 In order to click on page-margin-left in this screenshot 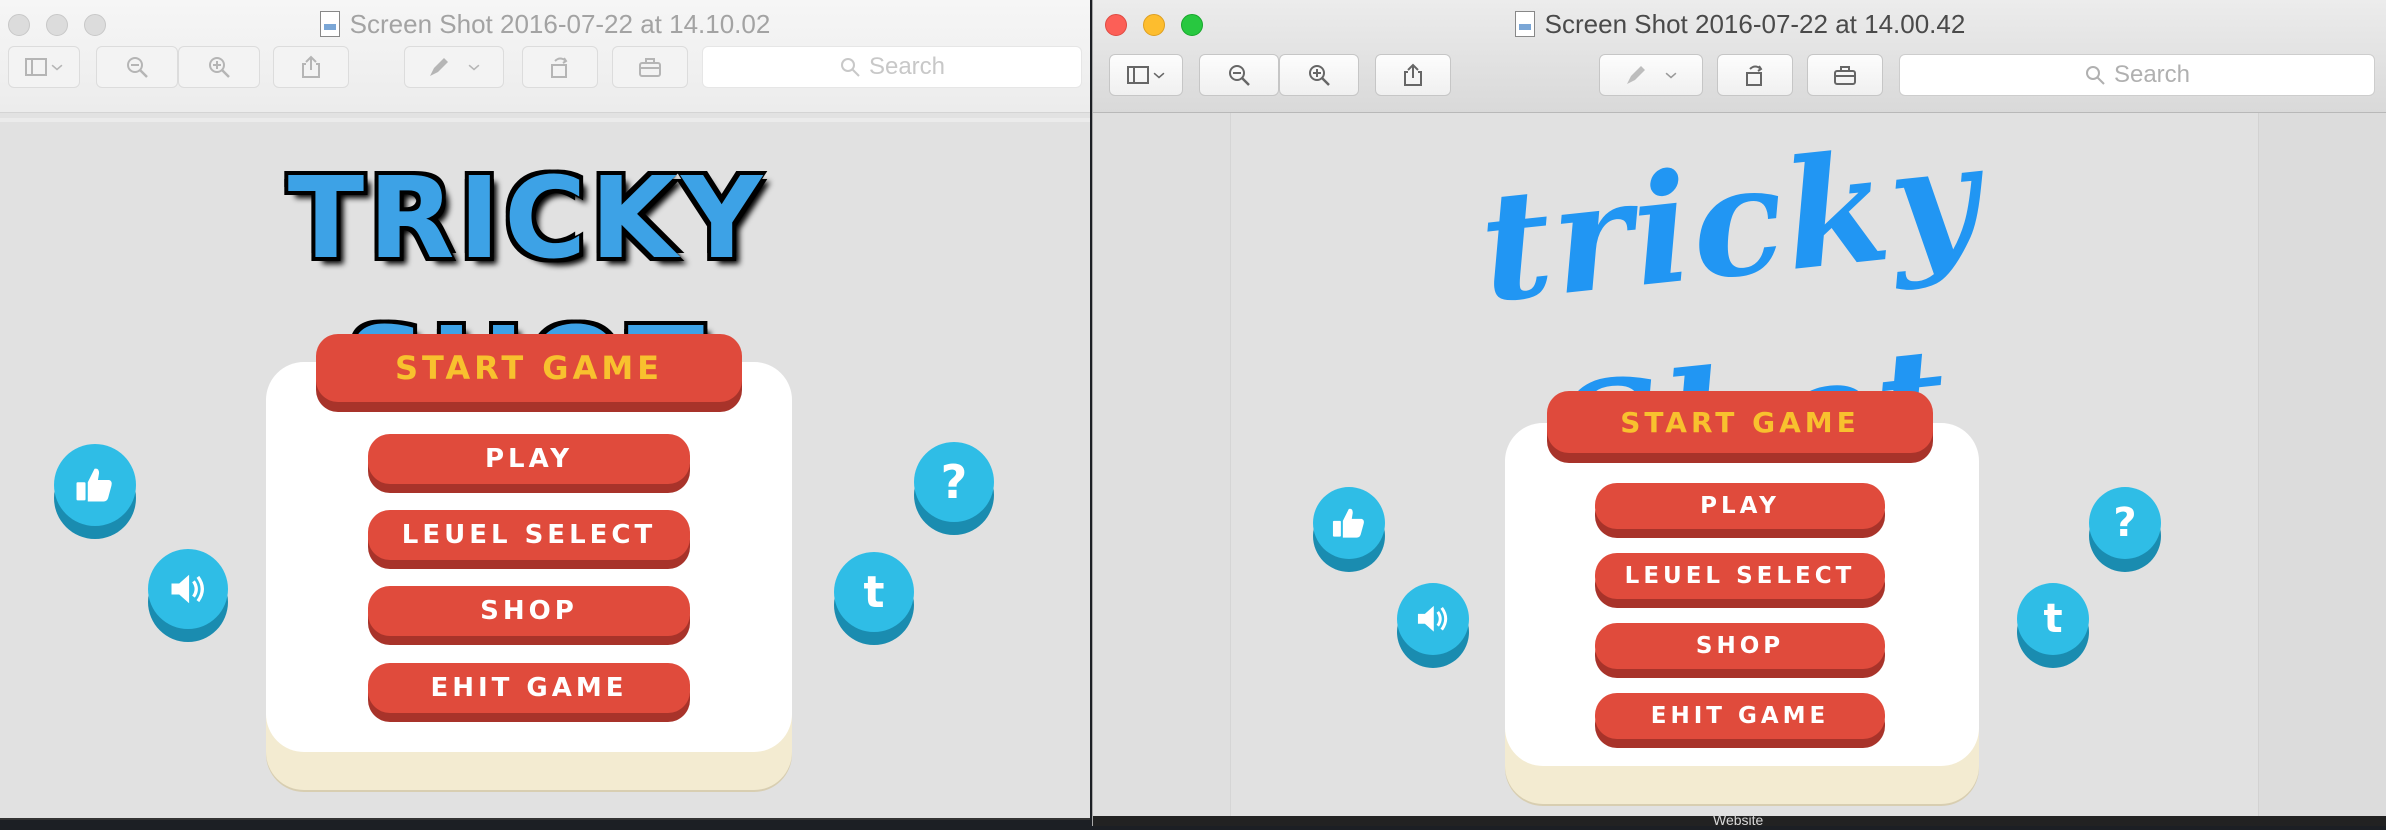, I will do `click(1162, 469)`.